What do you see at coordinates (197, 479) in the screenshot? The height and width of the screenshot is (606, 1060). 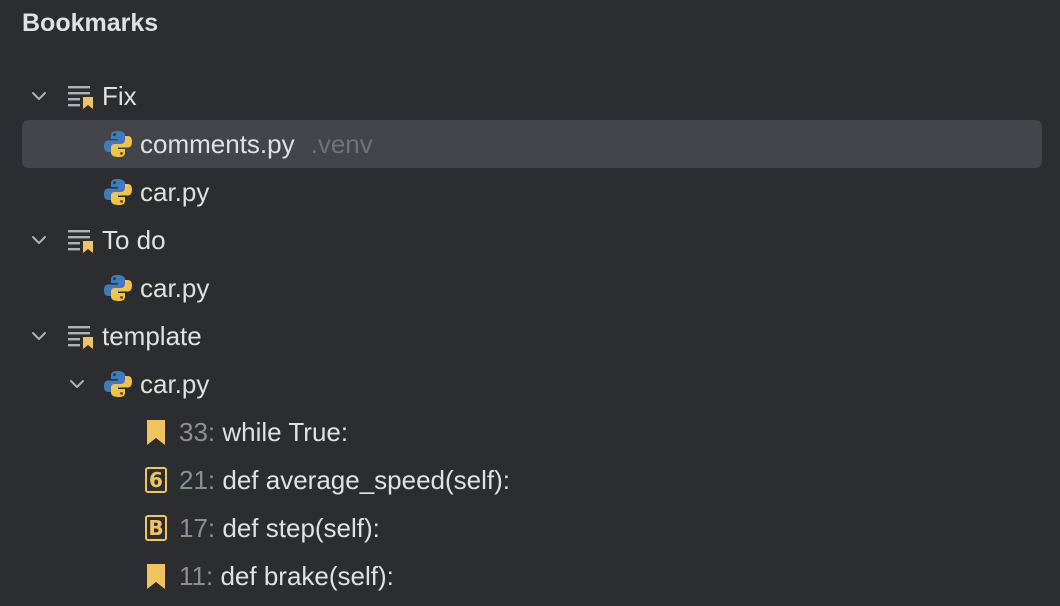 I see `line-number: 21:` at bounding box center [197, 479].